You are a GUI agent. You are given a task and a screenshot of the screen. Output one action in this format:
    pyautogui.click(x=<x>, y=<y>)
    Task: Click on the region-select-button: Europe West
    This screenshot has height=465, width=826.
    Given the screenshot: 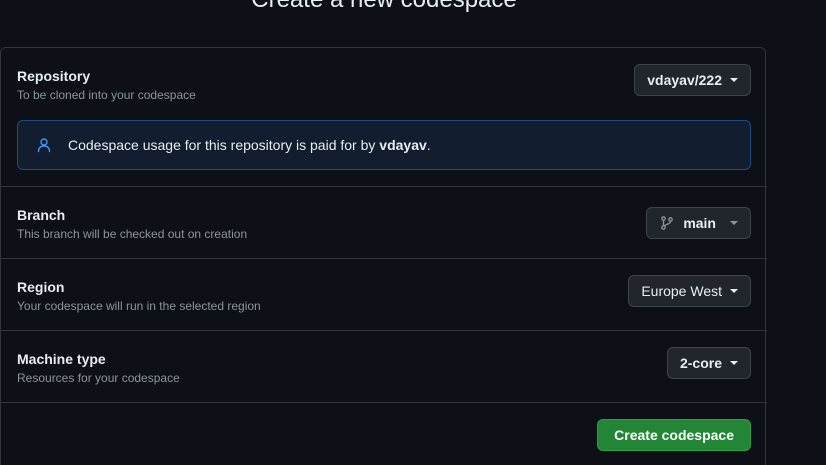 What is the action you would take?
    pyautogui.click(x=689, y=291)
    